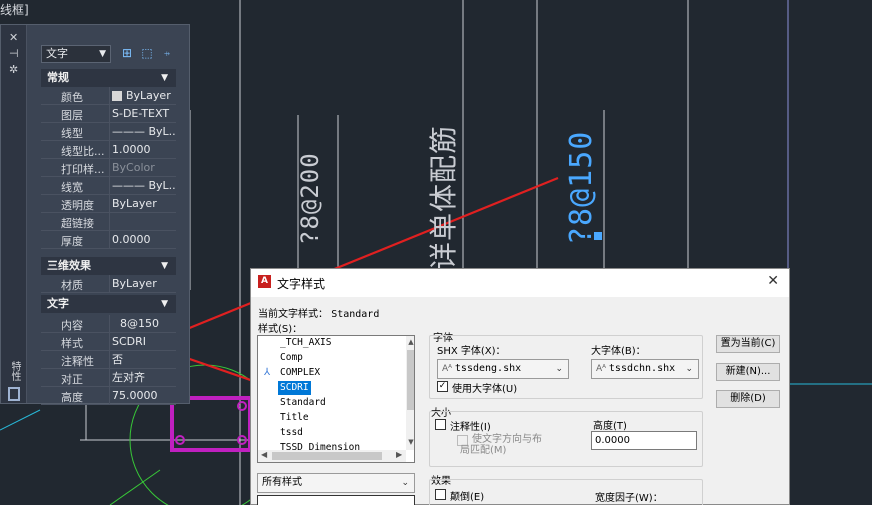 Image resolution: width=872 pixels, height=505 pixels. What do you see at coordinates (142, 113) in the screenshot?
I see `prop-value: S-DE-TEXT` at bounding box center [142, 113].